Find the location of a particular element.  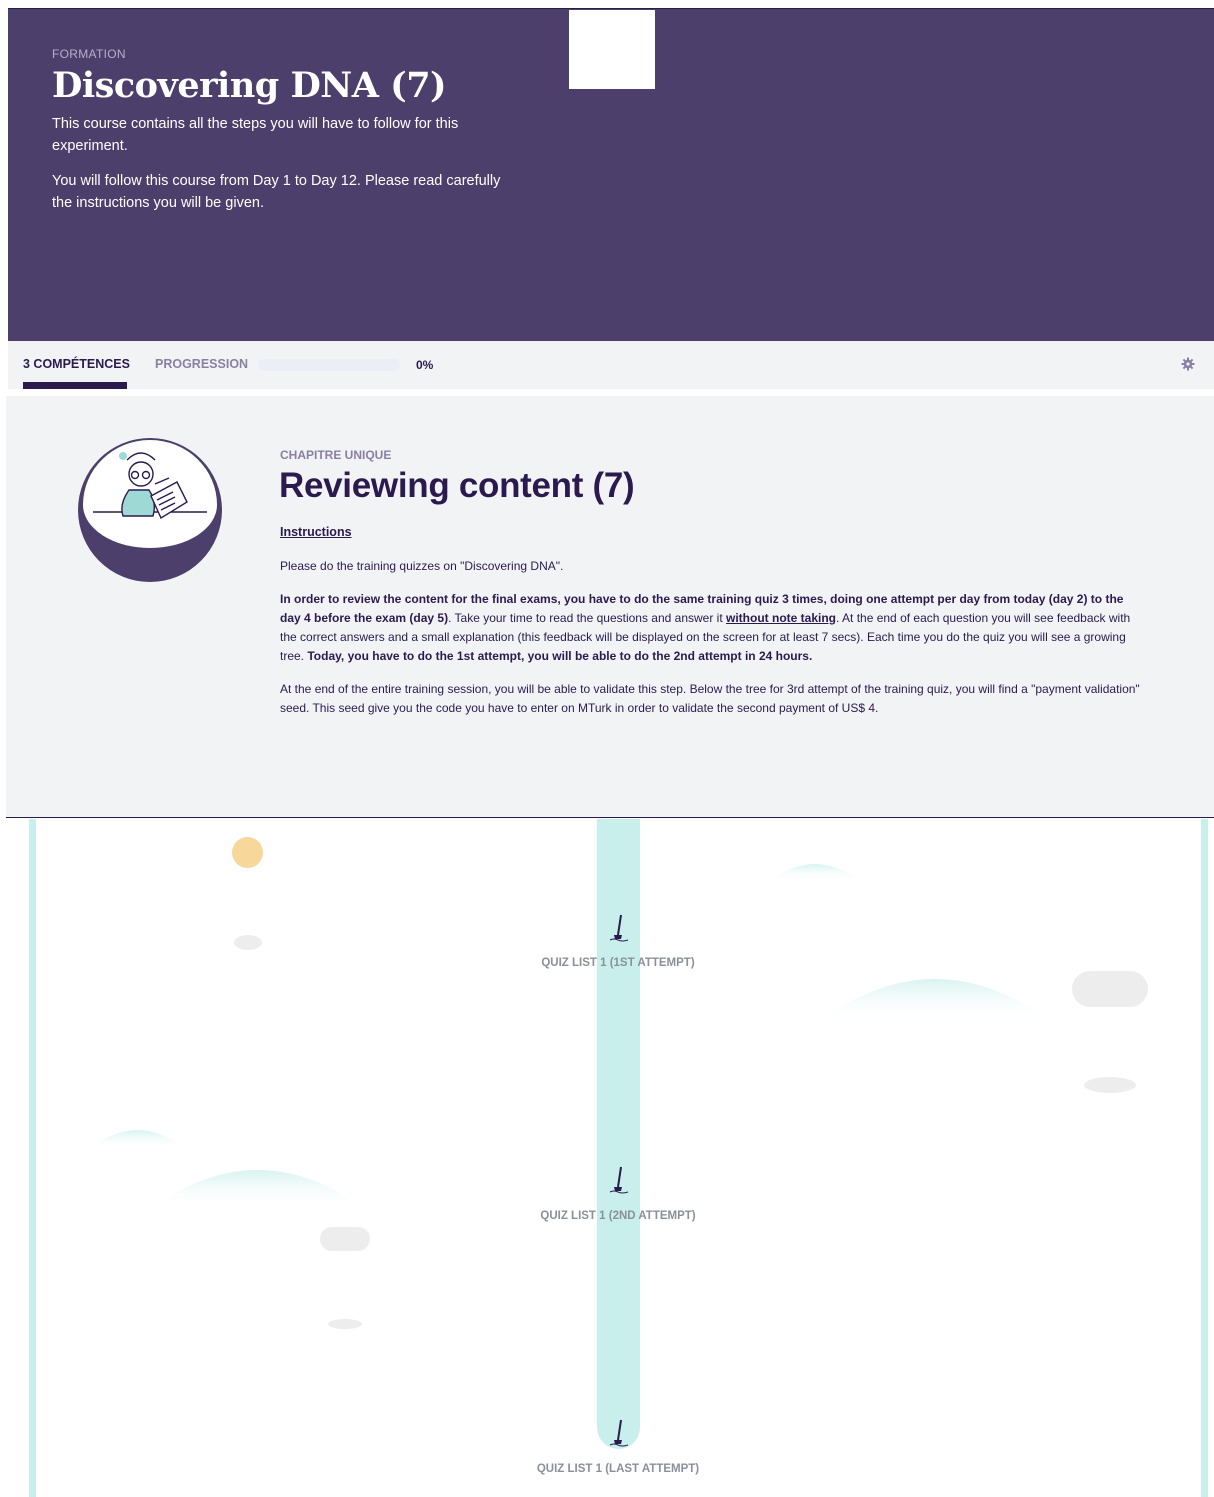

avatar-illustration is located at coordinates (150, 494).